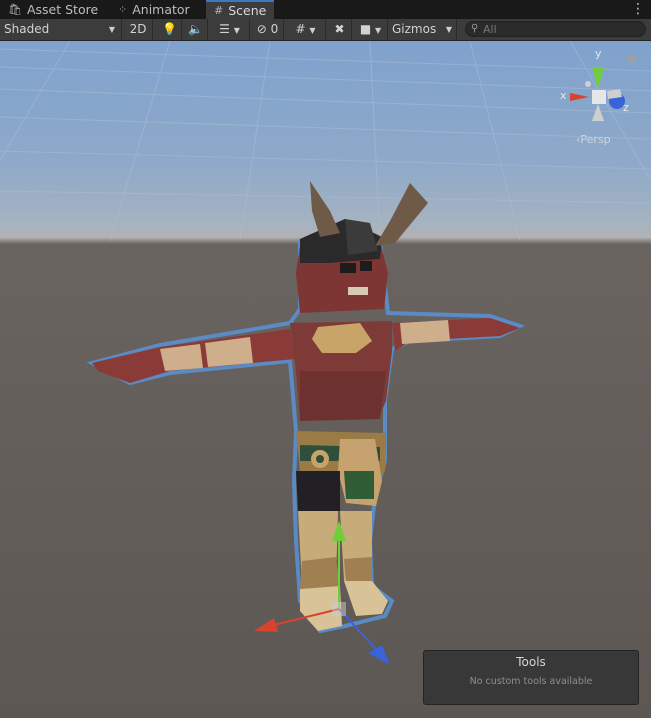 The width and height of the screenshot is (651, 718). I want to click on grid-icon: #, so click(219, 10).